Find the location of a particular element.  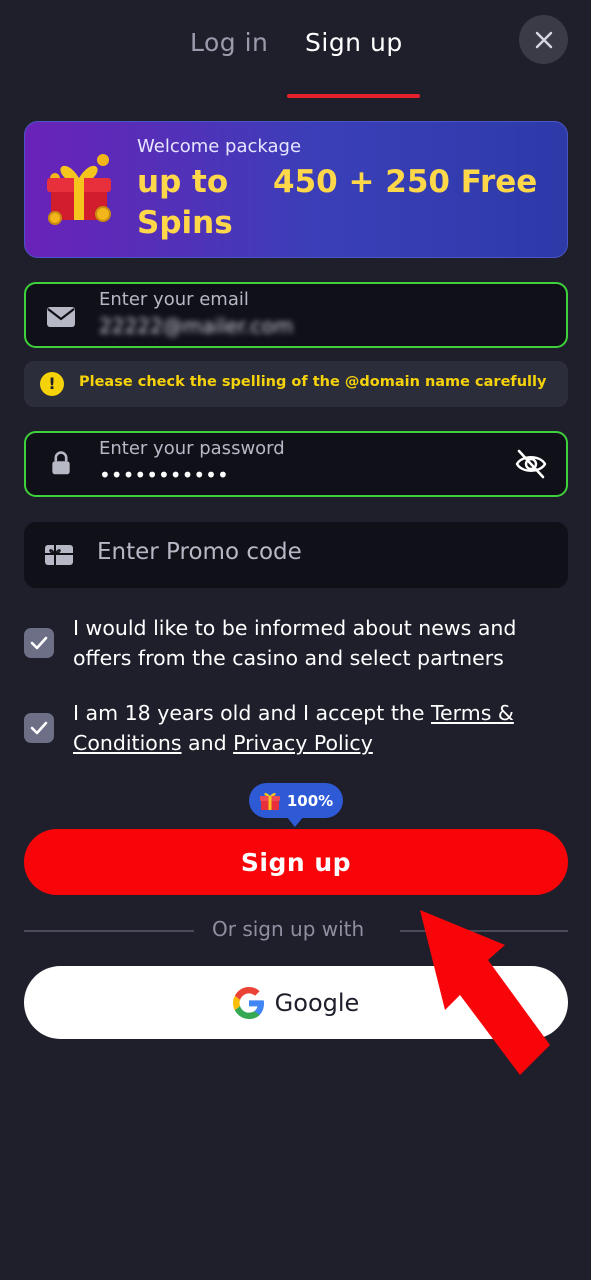

password-field: Enter your password ••••••••••• is located at coordinates (296, 464).